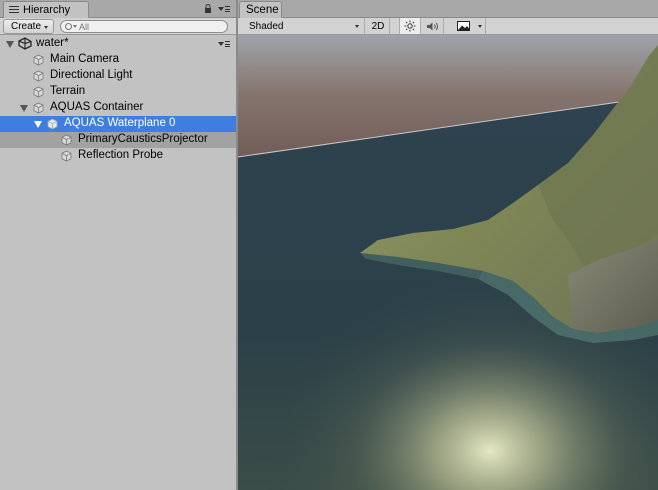  I want to click on 2d-label: 2D, so click(378, 26).